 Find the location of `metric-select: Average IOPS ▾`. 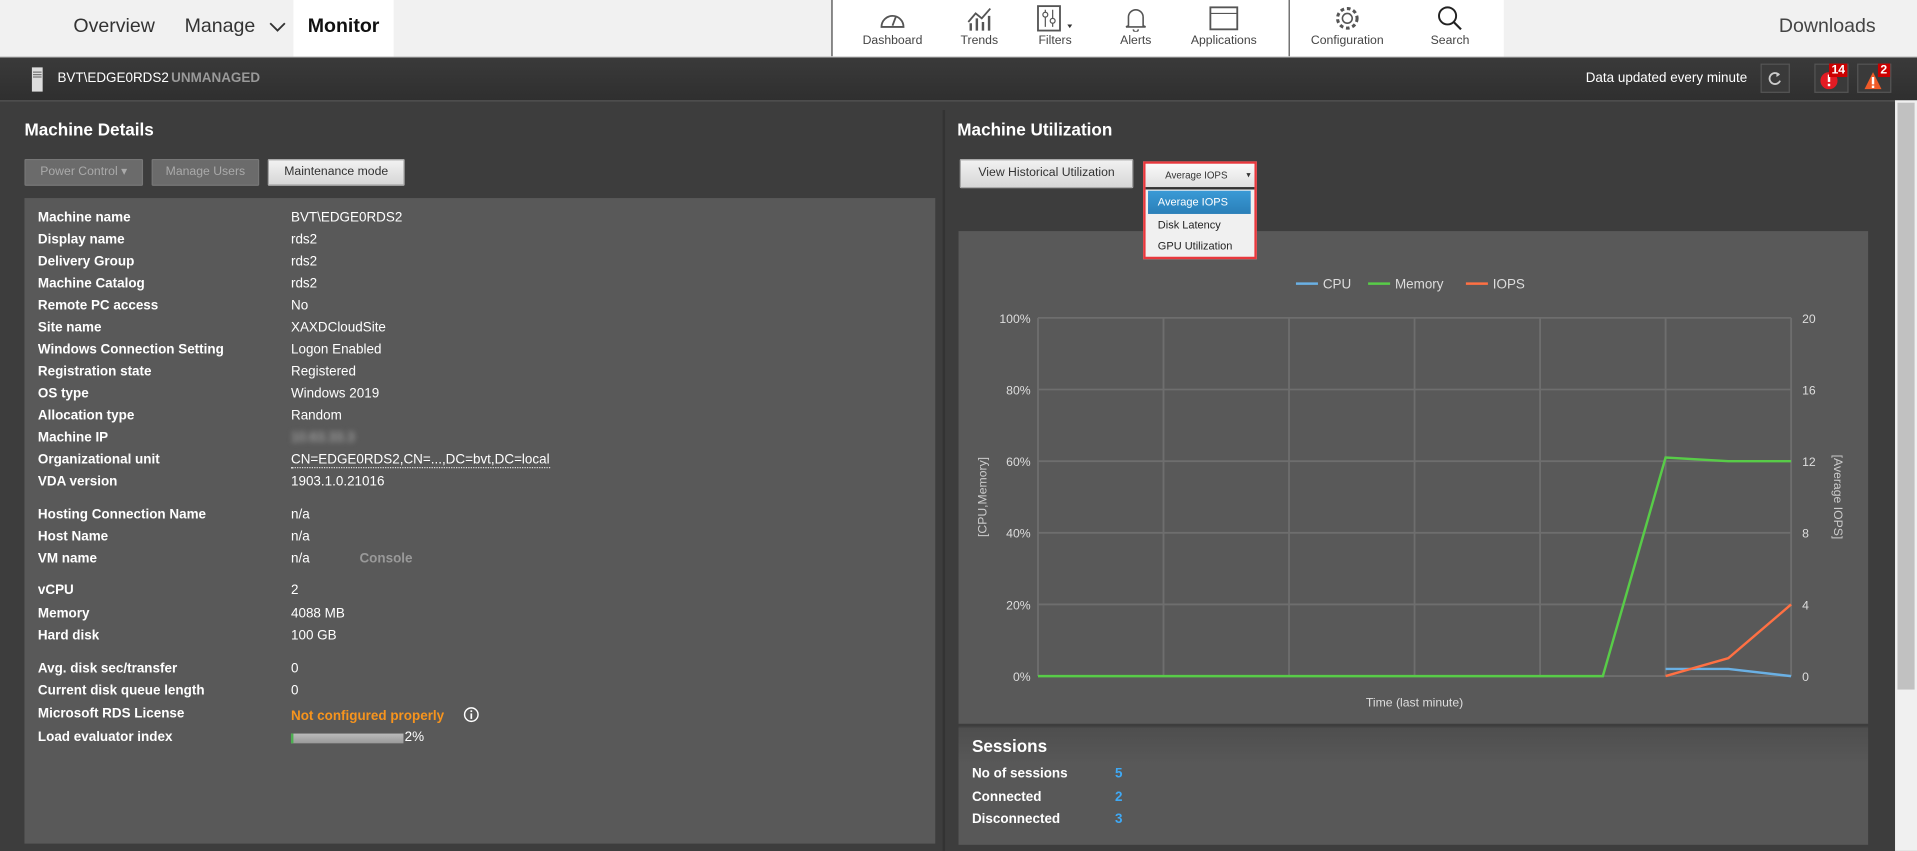

metric-select: Average IOPS ▾ is located at coordinates (1200, 176).